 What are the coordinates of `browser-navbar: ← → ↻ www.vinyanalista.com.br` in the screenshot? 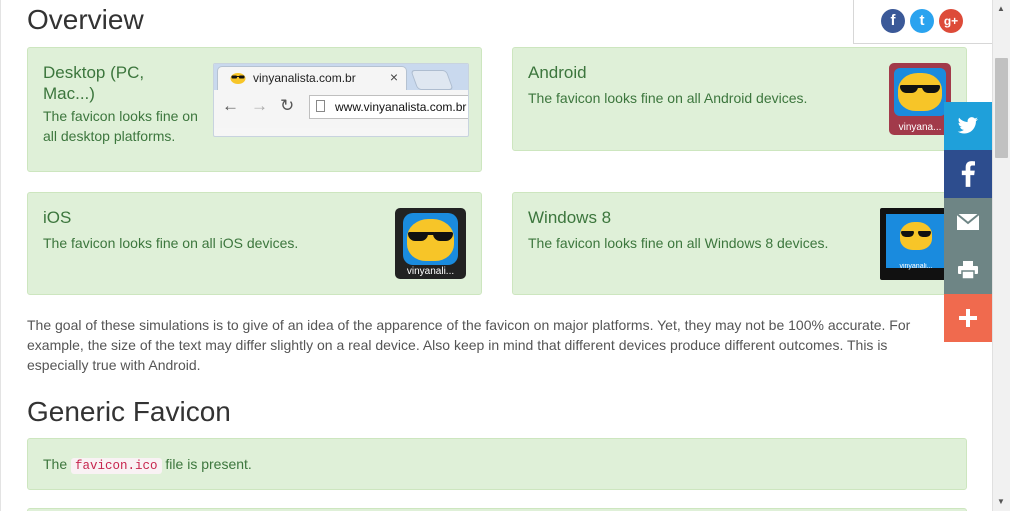 It's located at (341, 109).